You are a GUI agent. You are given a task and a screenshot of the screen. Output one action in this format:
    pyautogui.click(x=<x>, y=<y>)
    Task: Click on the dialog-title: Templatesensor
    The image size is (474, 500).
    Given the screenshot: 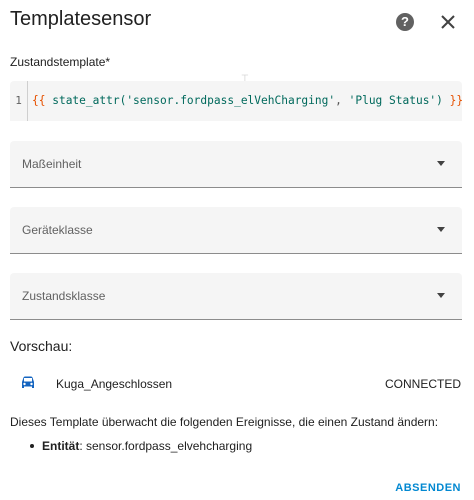 What is the action you would take?
    pyautogui.click(x=81, y=19)
    